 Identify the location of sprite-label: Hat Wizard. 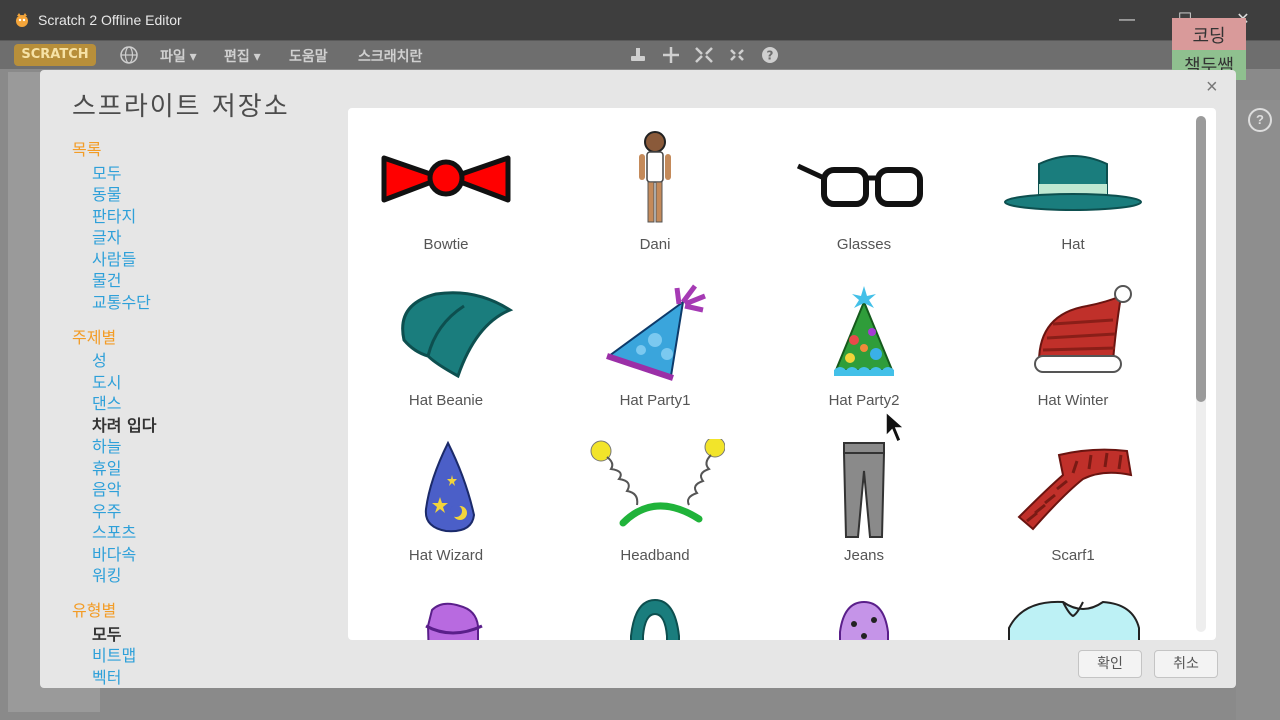
(446, 555).